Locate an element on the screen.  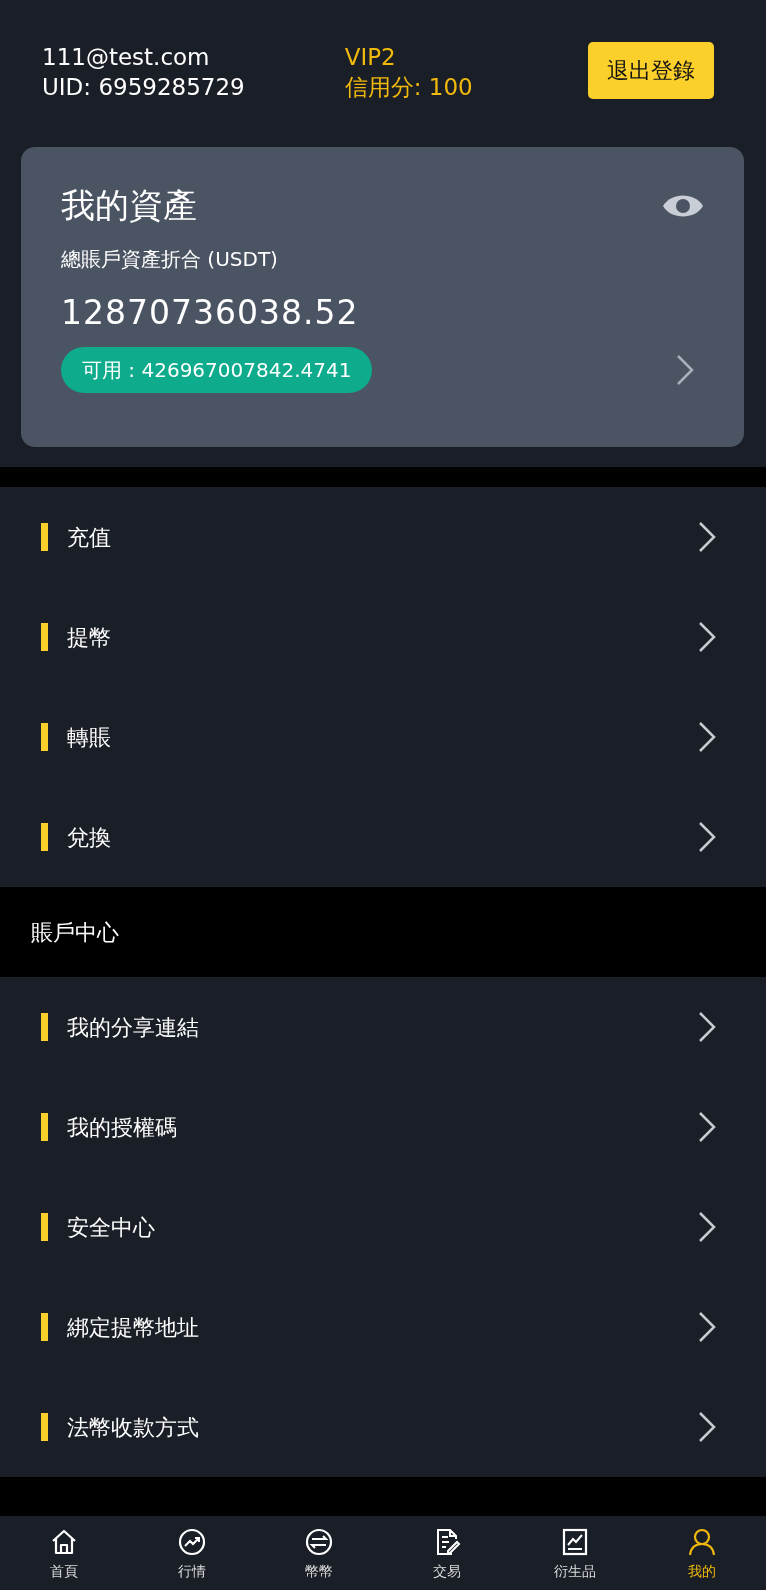
nav-tab: 交易 is located at coordinates (447, 1553).